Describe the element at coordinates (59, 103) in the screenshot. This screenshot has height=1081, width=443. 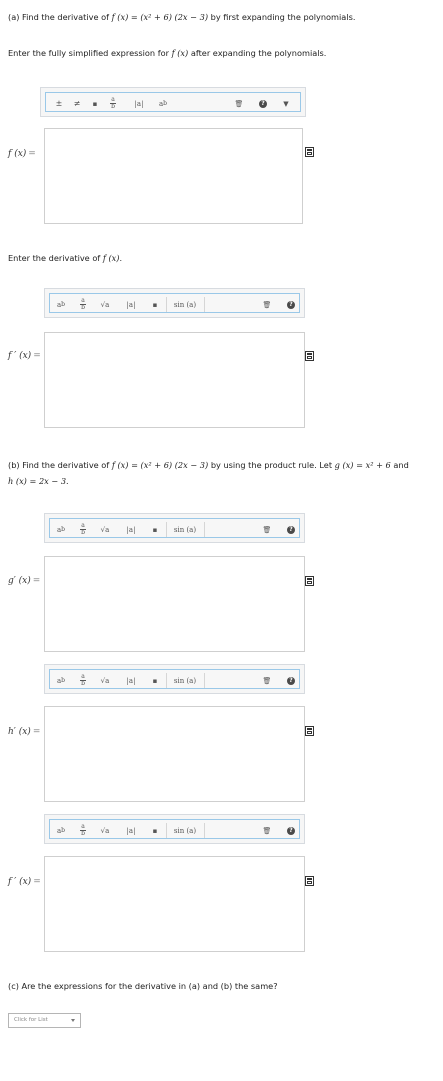
I see `plus-minus-icon: ±` at that location.